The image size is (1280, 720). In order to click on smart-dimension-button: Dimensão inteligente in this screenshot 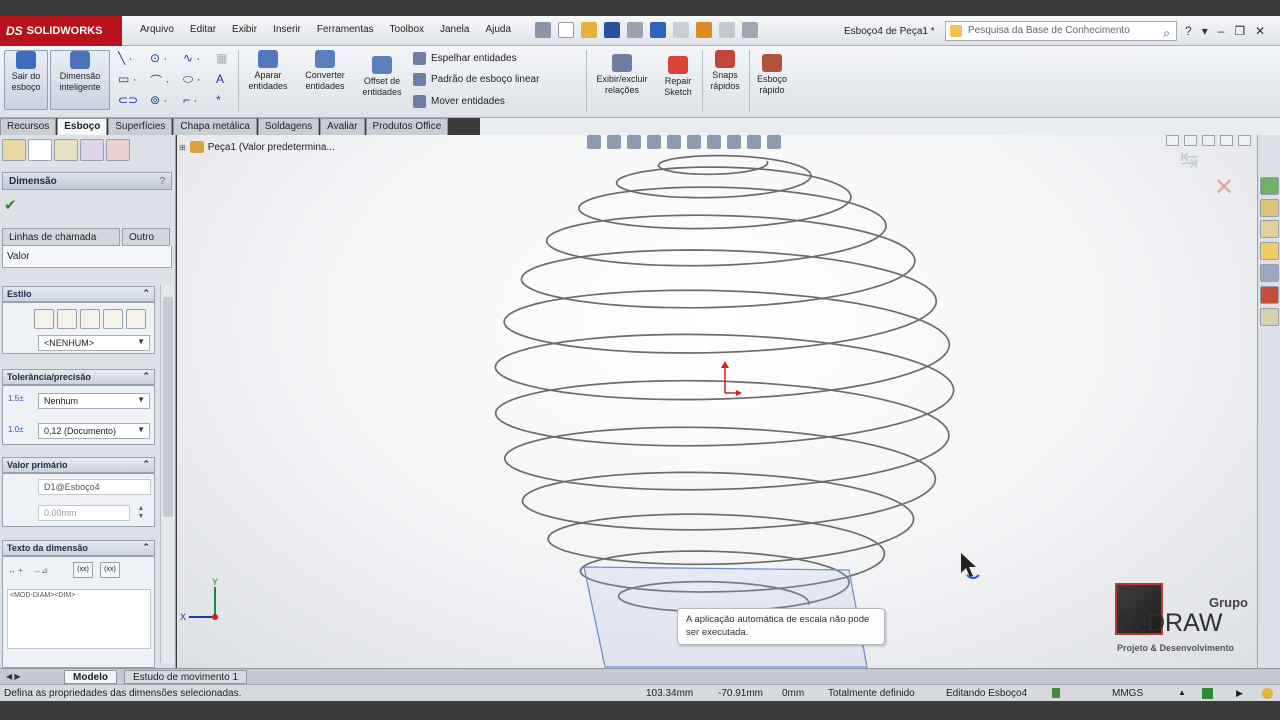, I will do `click(80, 80)`.